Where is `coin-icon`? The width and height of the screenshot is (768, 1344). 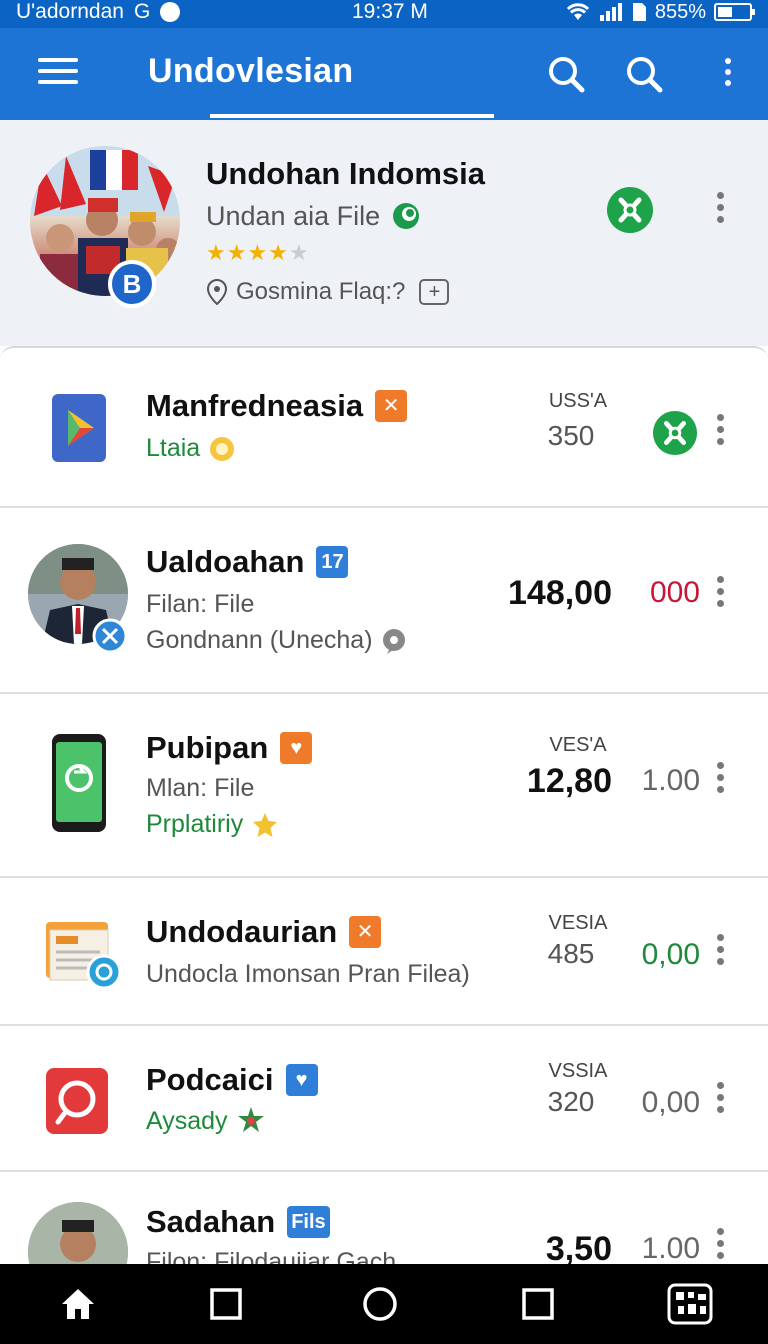 coin-icon is located at coordinates (222, 448).